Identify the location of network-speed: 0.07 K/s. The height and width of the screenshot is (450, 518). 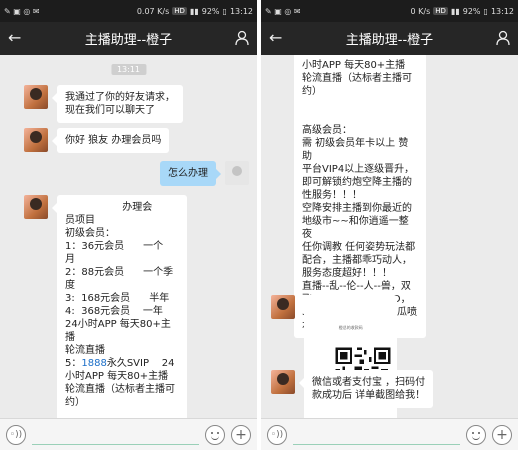
(153, 11).